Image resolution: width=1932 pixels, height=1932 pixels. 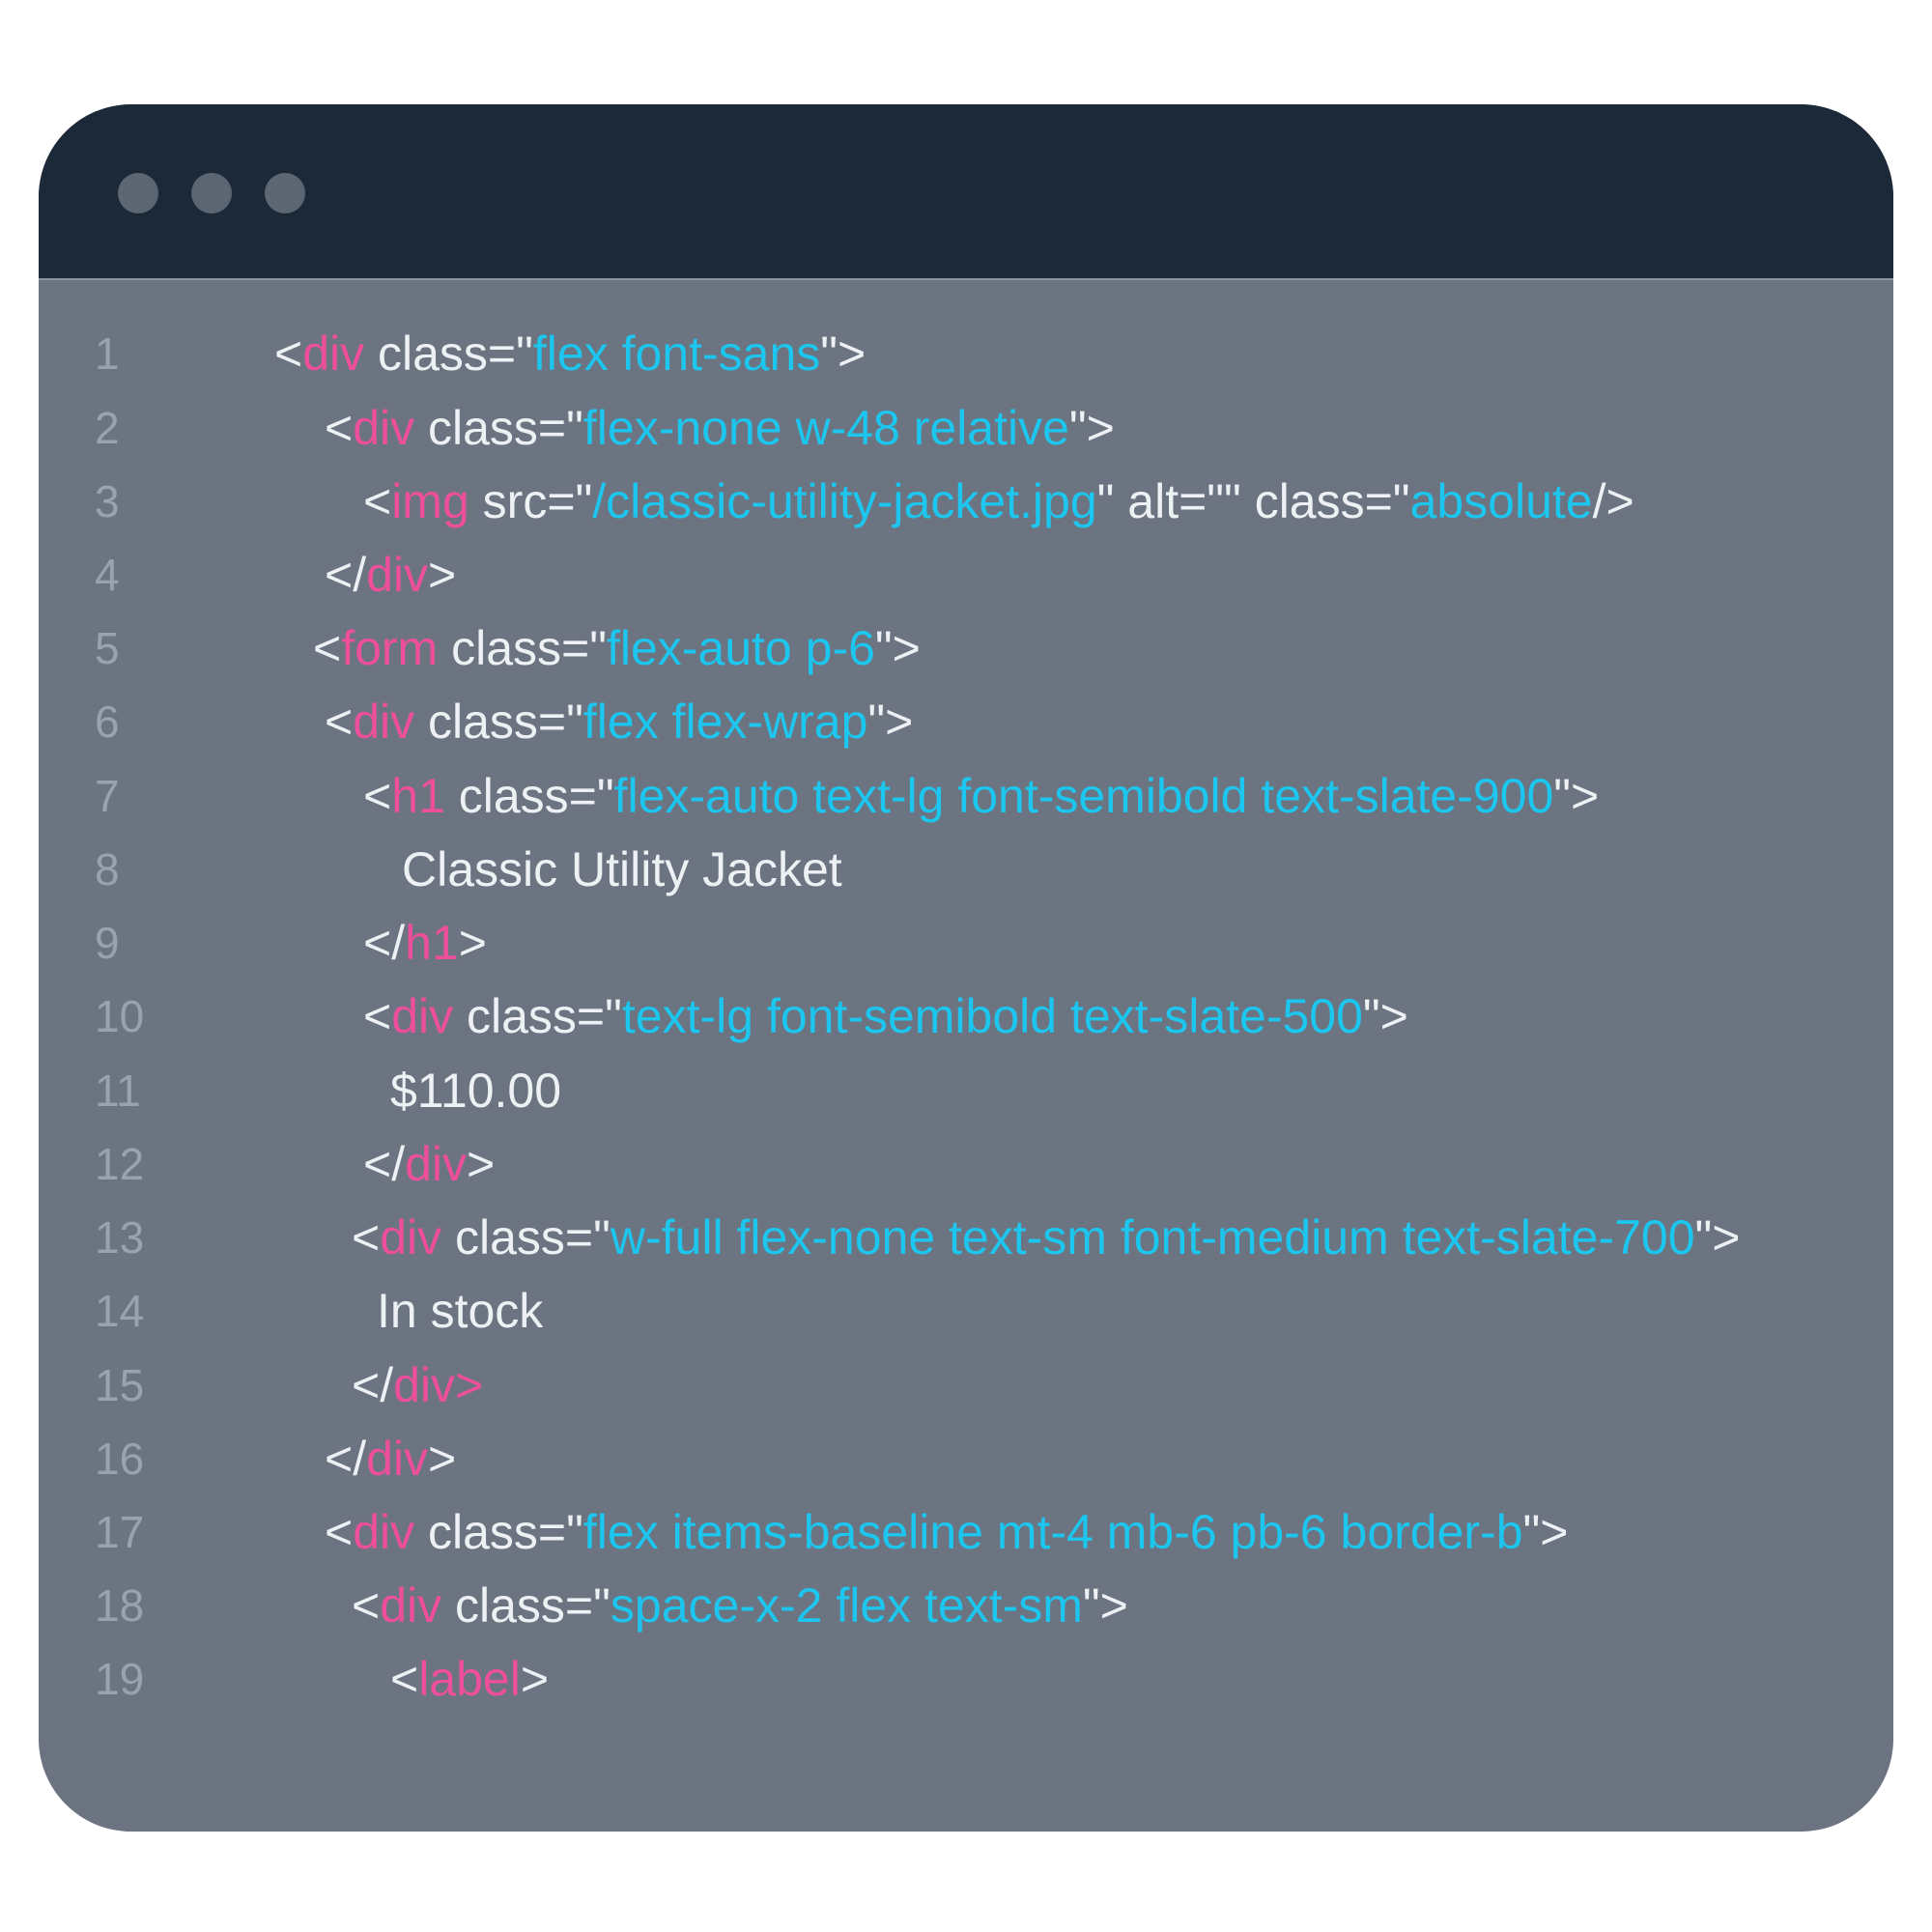 I want to click on code-attribute-value: flex flex-wrap, so click(x=725, y=722).